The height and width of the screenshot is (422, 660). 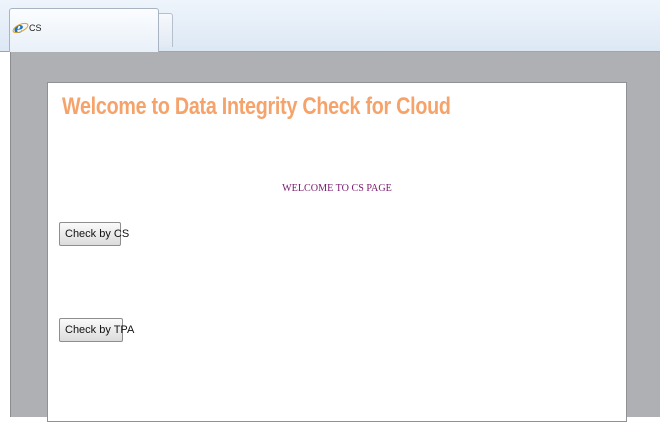 What do you see at coordinates (337, 188) in the screenshot?
I see `welcome-heading: WELCOME TO CS PAGE` at bounding box center [337, 188].